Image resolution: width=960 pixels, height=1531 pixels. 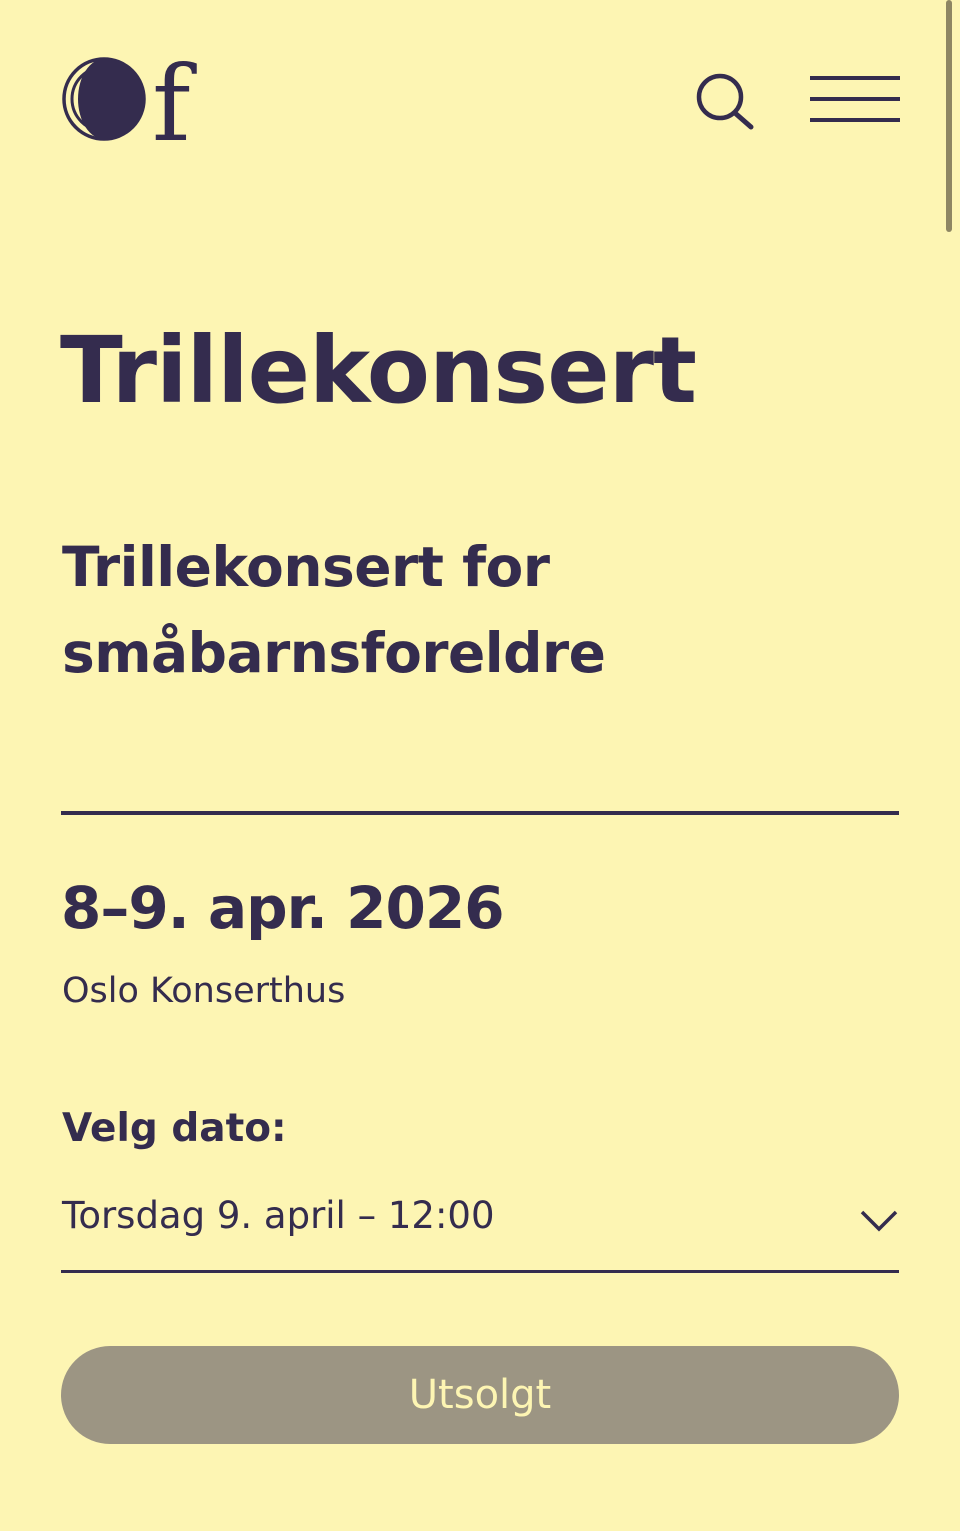 What do you see at coordinates (204, 991) in the screenshot?
I see `event-venue: Oslo Konserthus` at bounding box center [204, 991].